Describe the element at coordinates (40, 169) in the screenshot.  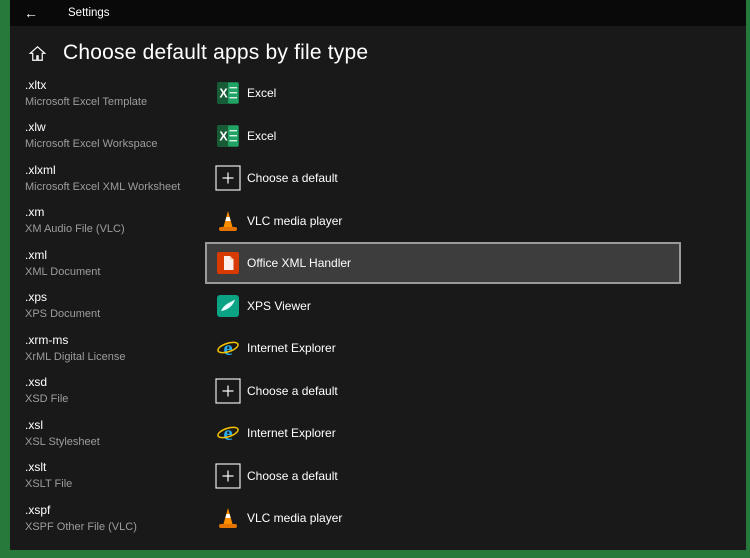
I see `file-extension: .xlxml` at that location.